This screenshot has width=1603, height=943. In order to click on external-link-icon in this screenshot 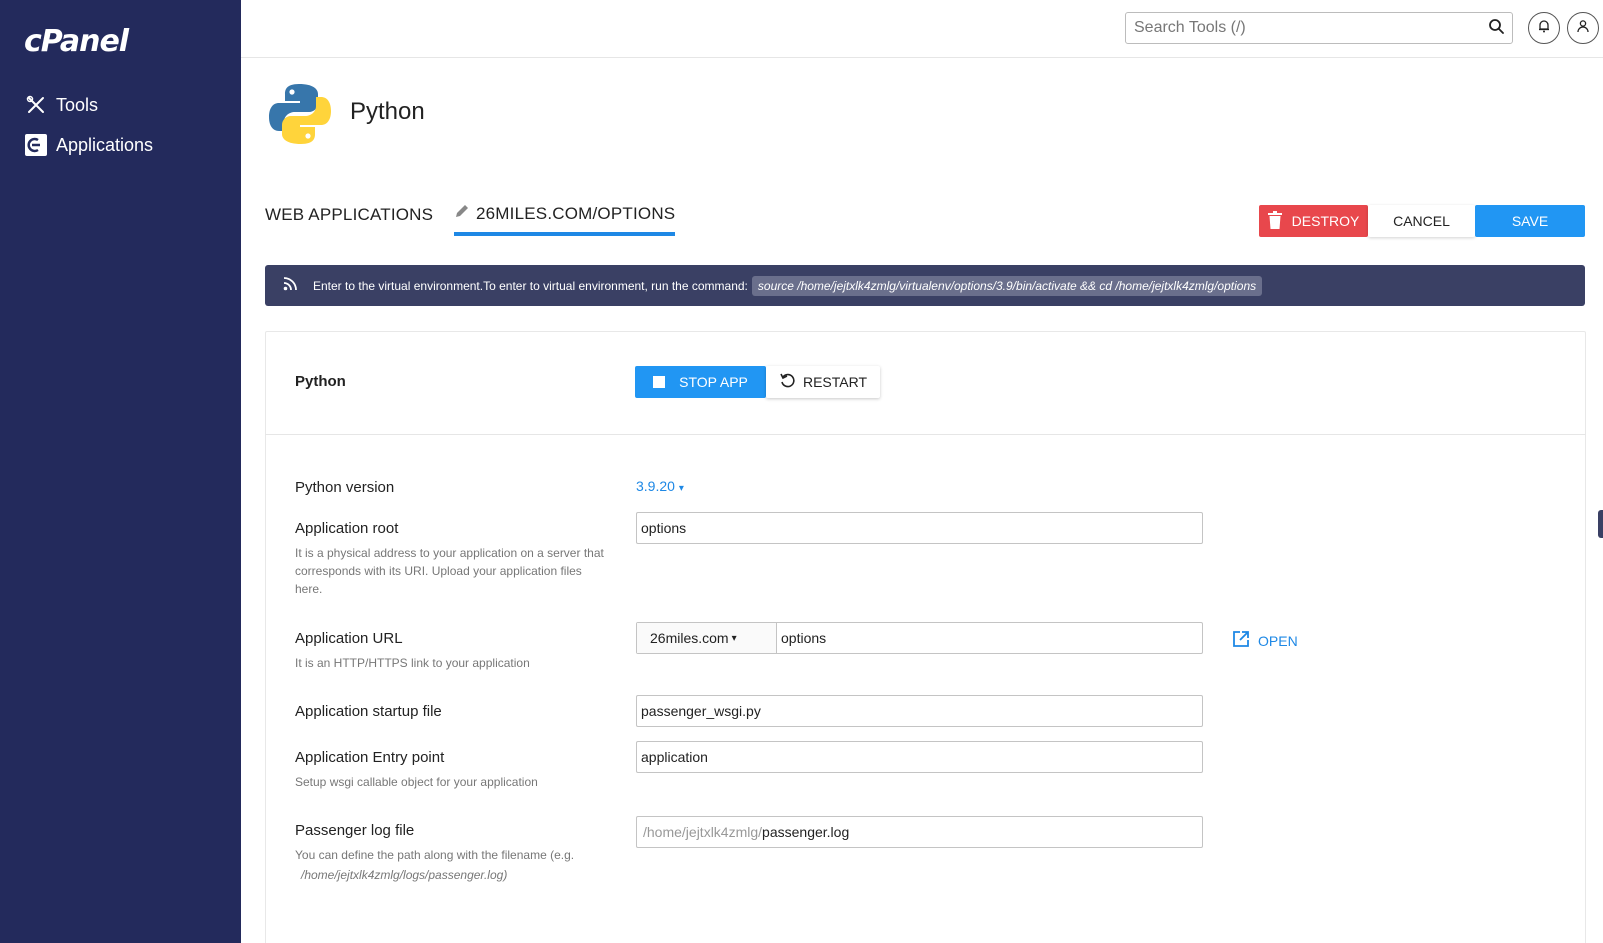, I will do `click(1241, 640)`.